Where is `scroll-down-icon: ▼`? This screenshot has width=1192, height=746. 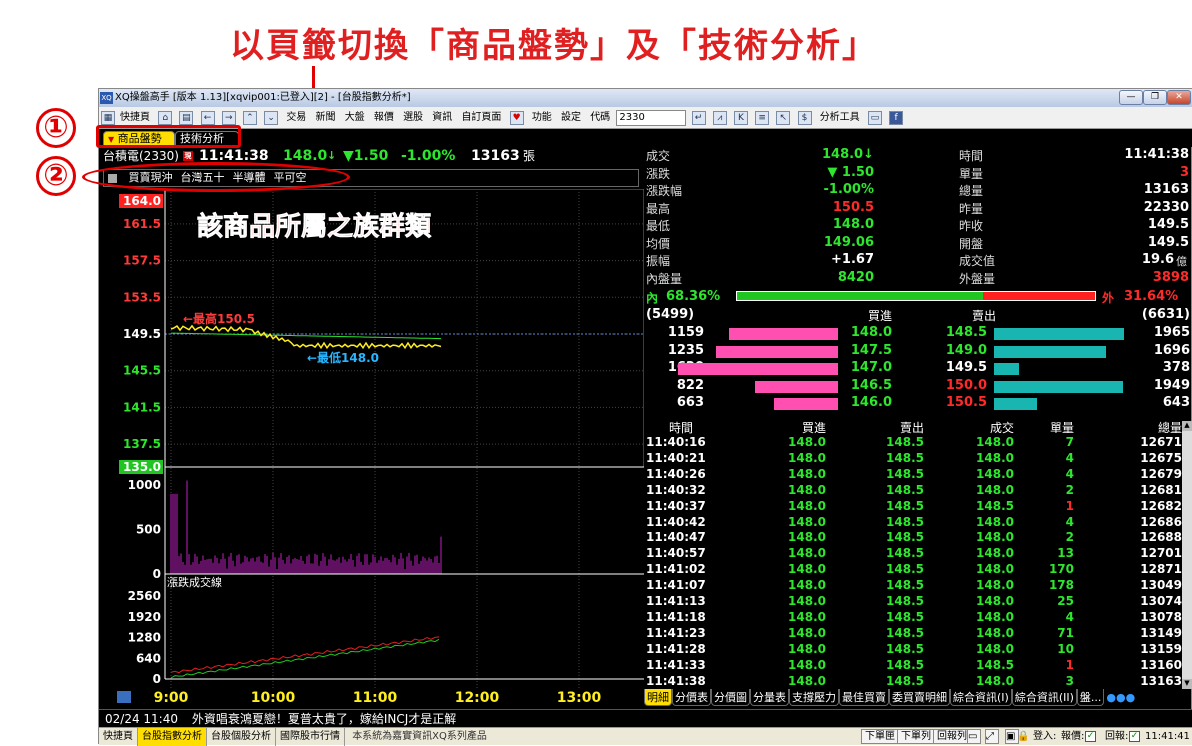
scroll-down-icon: ▼ is located at coordinates (1187, 684).